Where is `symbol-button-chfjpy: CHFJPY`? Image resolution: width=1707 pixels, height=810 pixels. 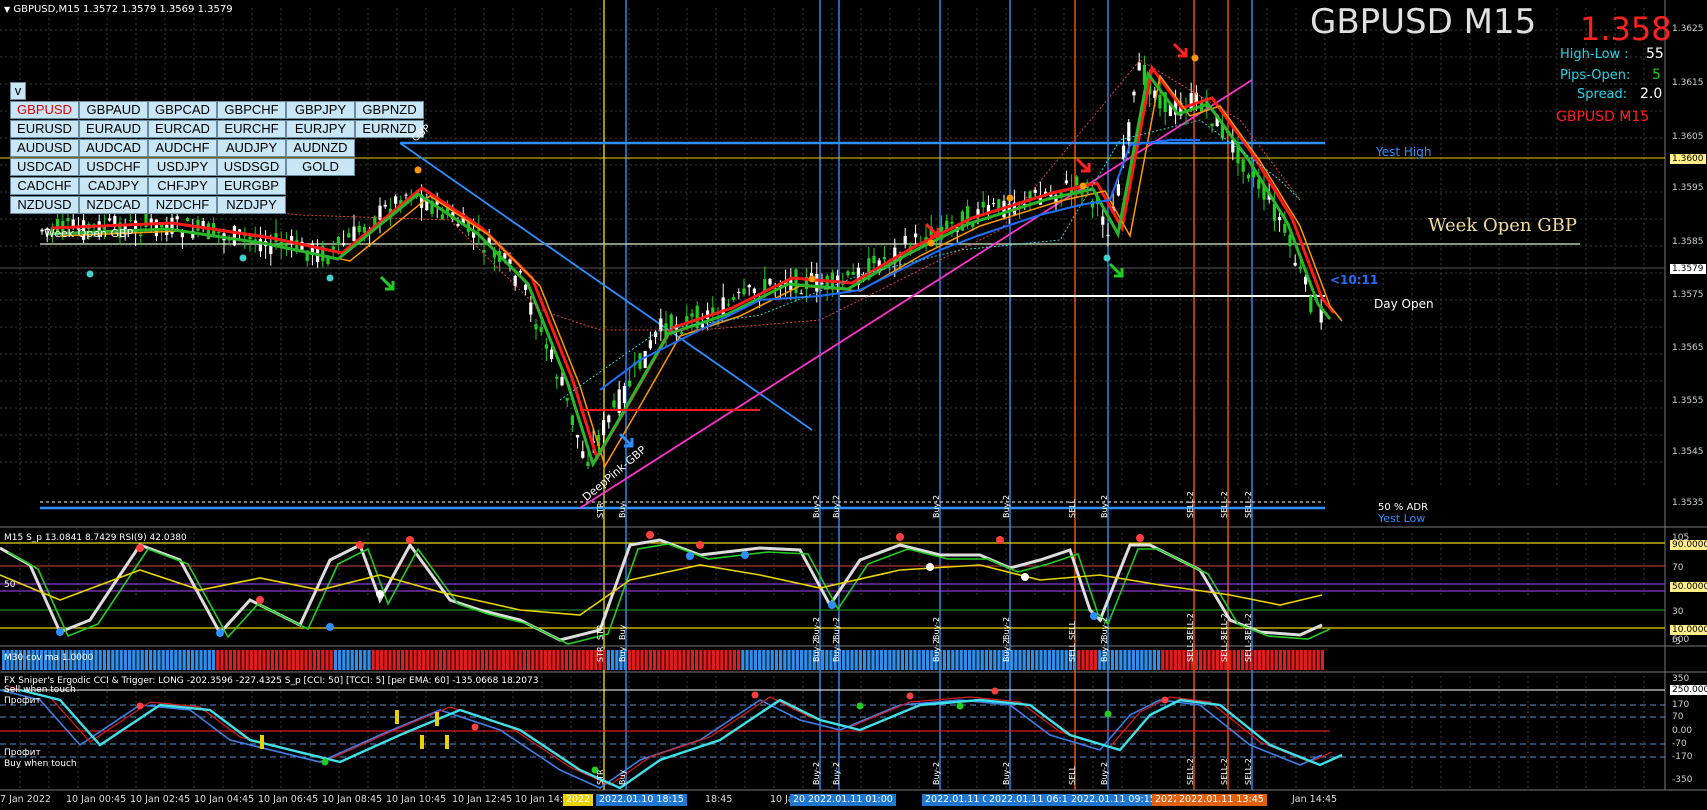 symbol-button-chfjpy: CHFJPY is located at coordinates (182, 186).